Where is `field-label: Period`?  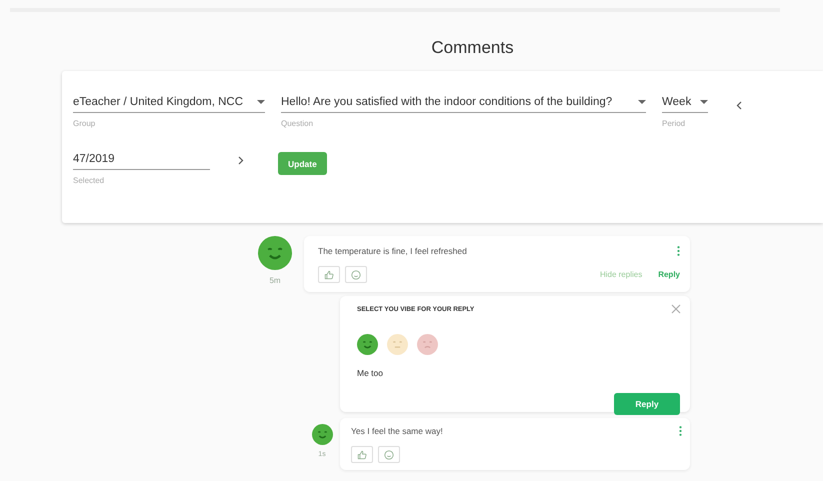
field-label: Period is located at coordinates (674, 123).